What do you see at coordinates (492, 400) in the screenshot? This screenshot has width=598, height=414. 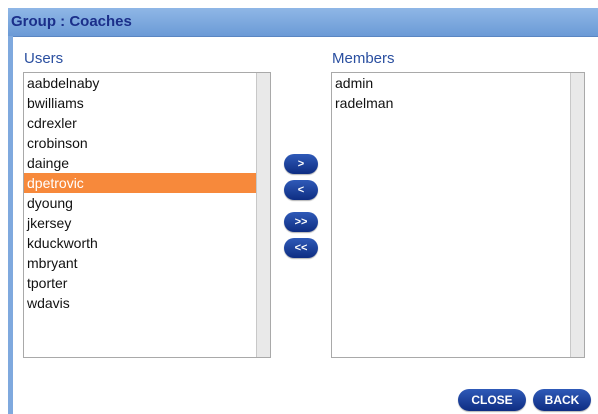 I see `close-button: CLOSE` at bounding box center [492, 400].